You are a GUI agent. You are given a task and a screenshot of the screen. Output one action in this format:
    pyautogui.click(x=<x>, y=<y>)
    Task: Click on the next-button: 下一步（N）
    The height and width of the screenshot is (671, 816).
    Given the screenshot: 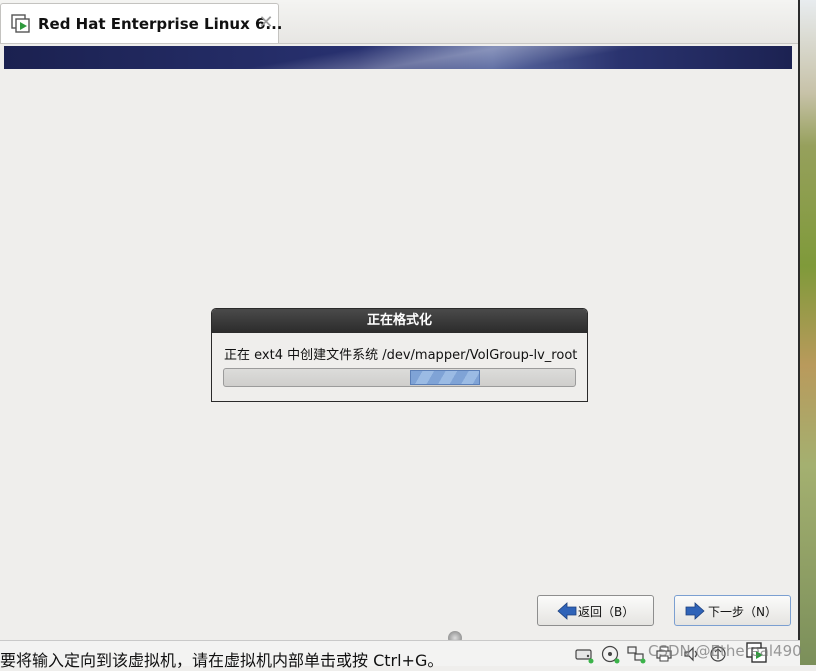 What is the action you would take?
    pyautogui.click(x=732, y=610)
    